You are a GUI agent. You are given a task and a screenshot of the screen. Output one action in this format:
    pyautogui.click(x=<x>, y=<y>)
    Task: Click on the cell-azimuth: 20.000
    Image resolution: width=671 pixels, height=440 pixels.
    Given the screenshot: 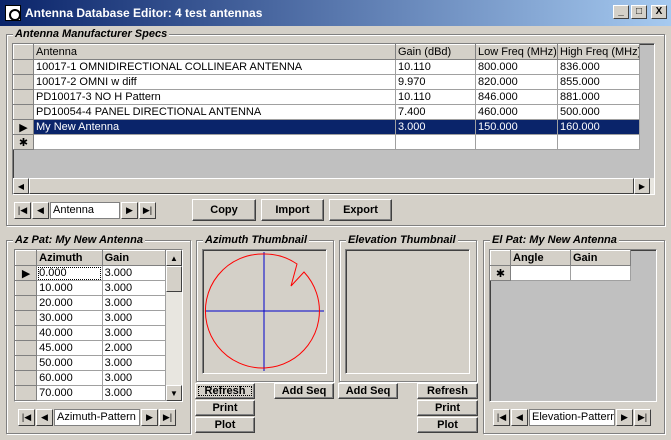 What is the action you would take?
    pyautogui.click(x=69, y=303)
    